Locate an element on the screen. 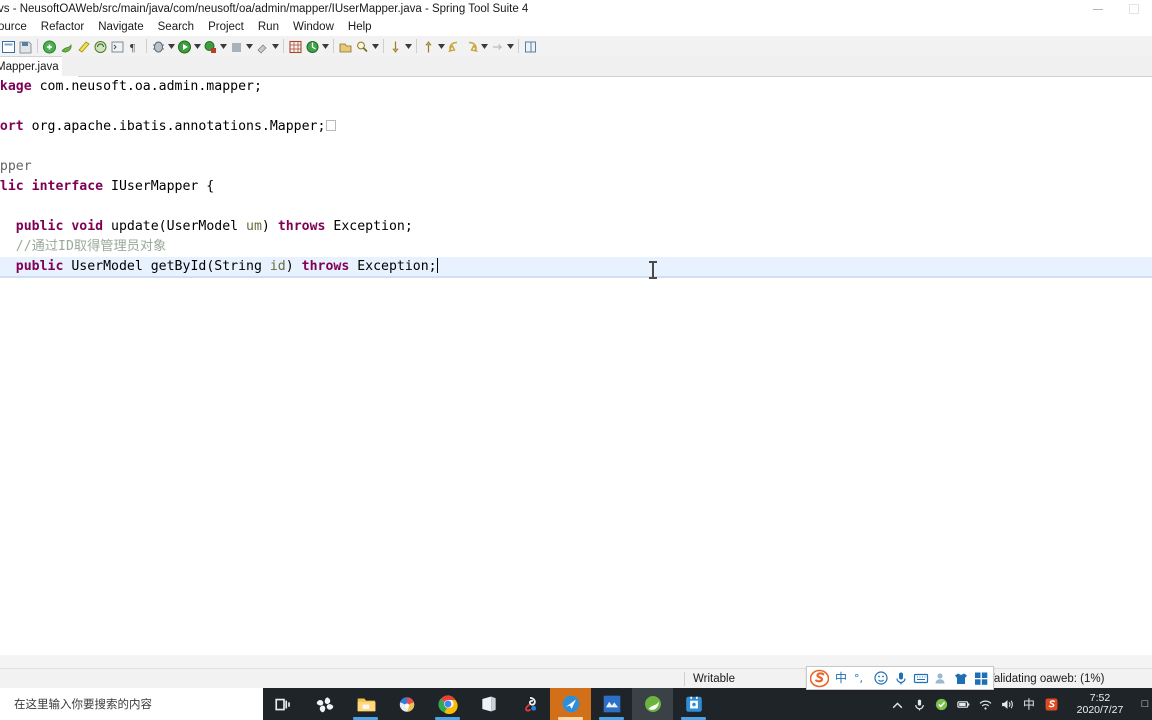  menu-item-window: Window is located at coordinates (313, 27).